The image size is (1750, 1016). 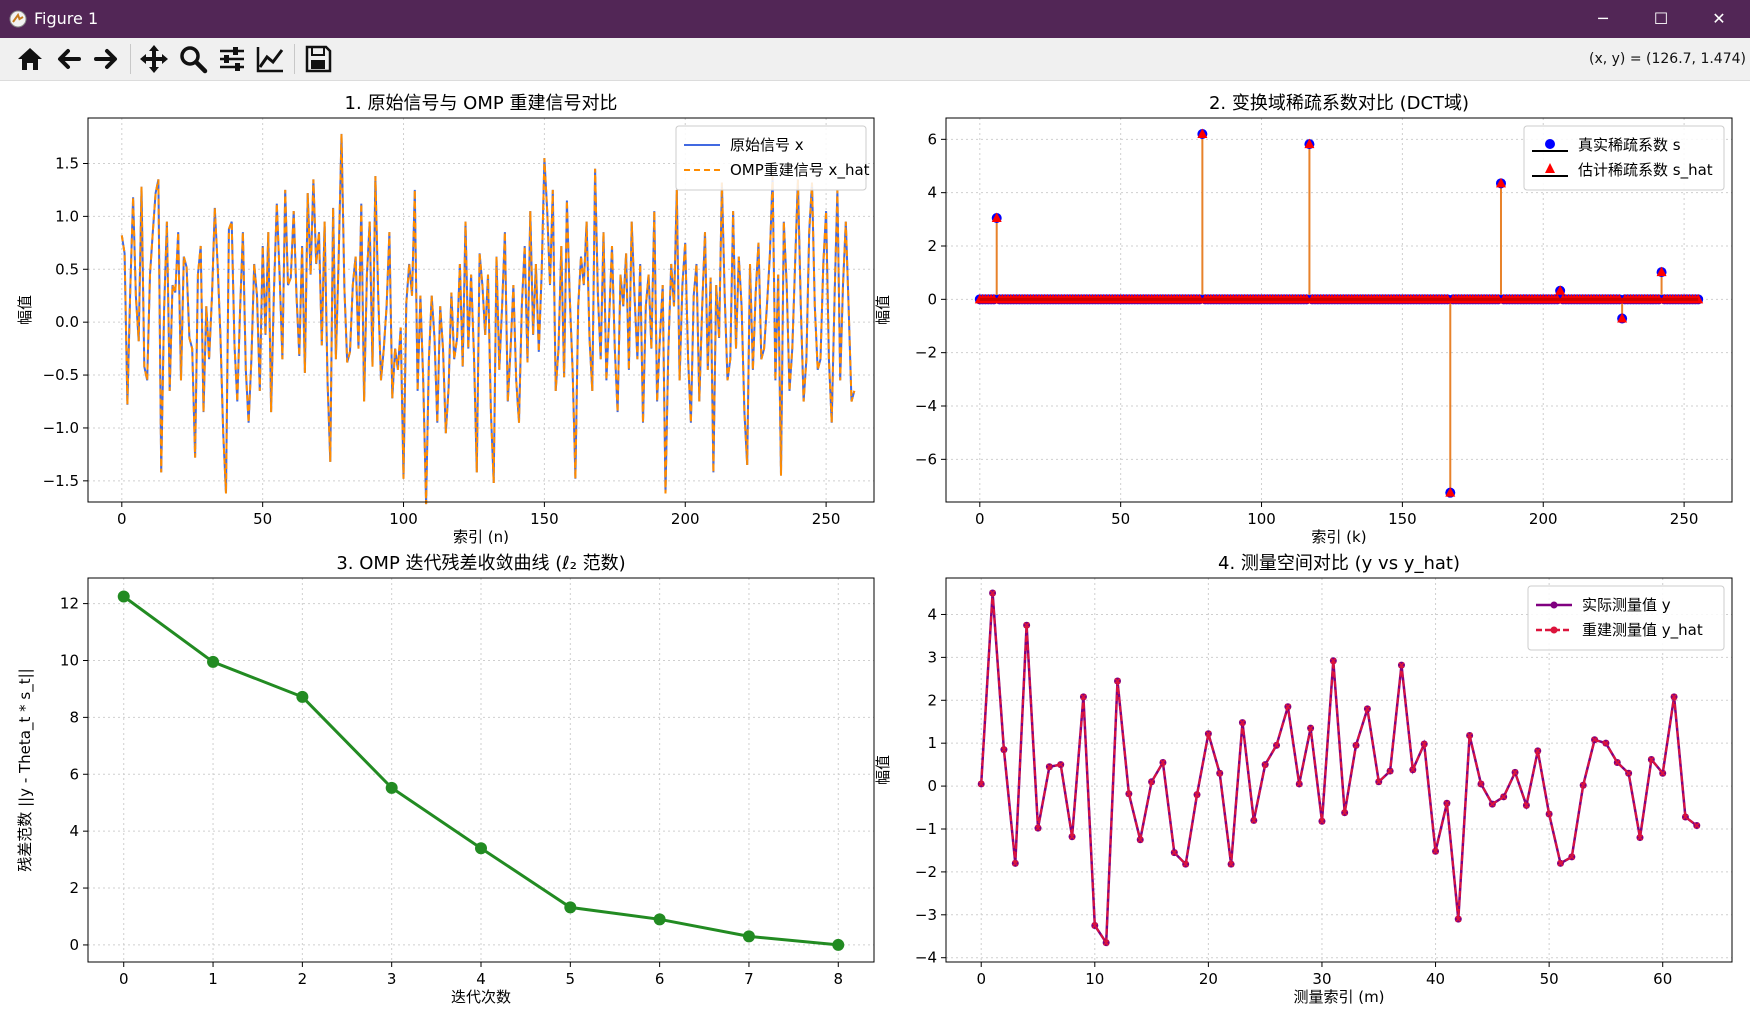 What do you see at coordinates (480, 563) in the screenshot?
I see `subplot-title: 3. OMP 迭代残差收敛曲线 (ℓ₂ 范数)` at bounding box center [480, 563].